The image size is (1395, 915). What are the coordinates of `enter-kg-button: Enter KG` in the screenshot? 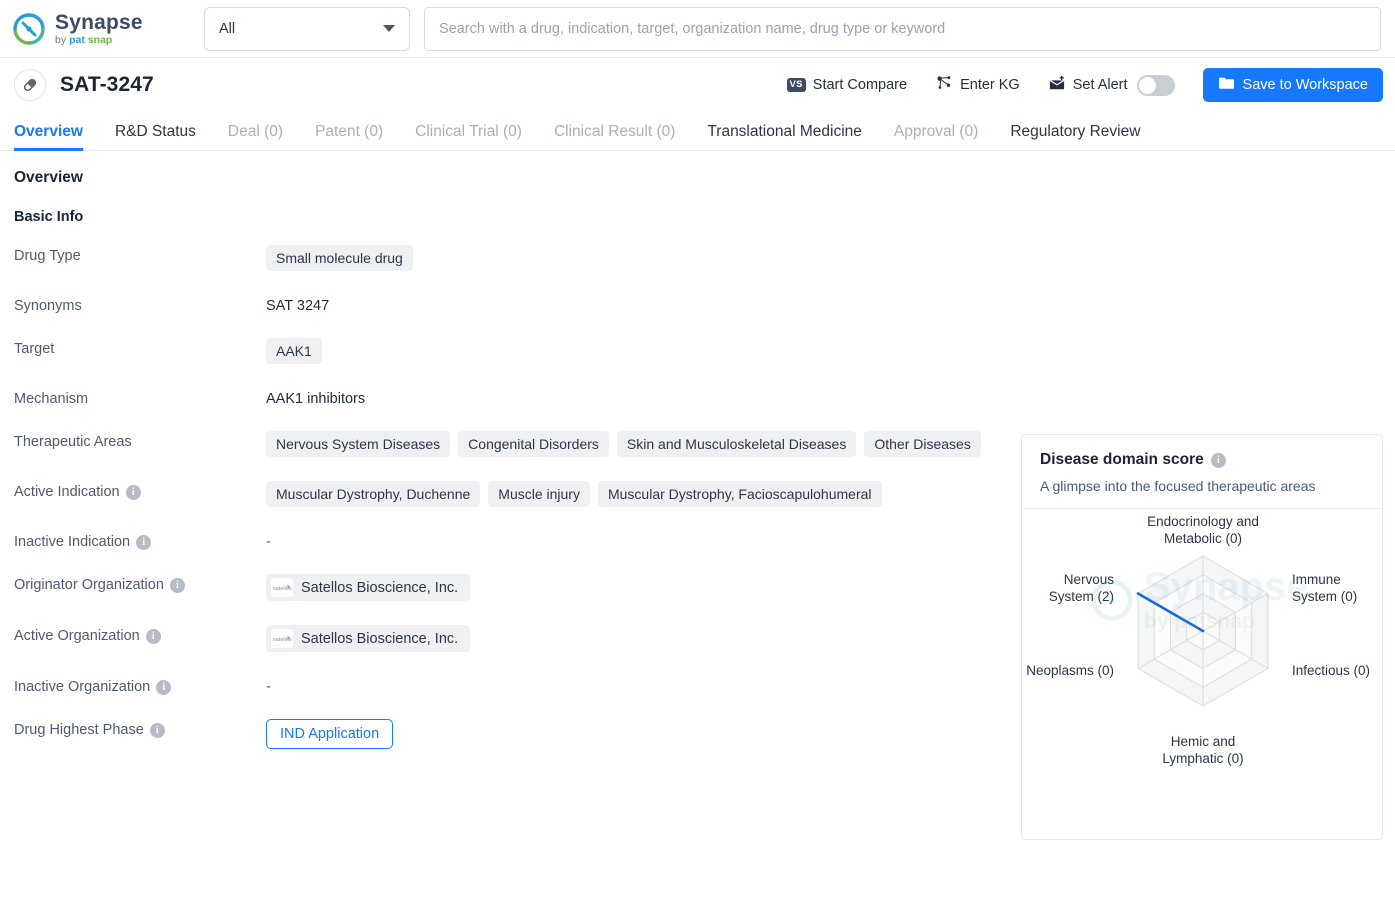 It's located at (977, 85).